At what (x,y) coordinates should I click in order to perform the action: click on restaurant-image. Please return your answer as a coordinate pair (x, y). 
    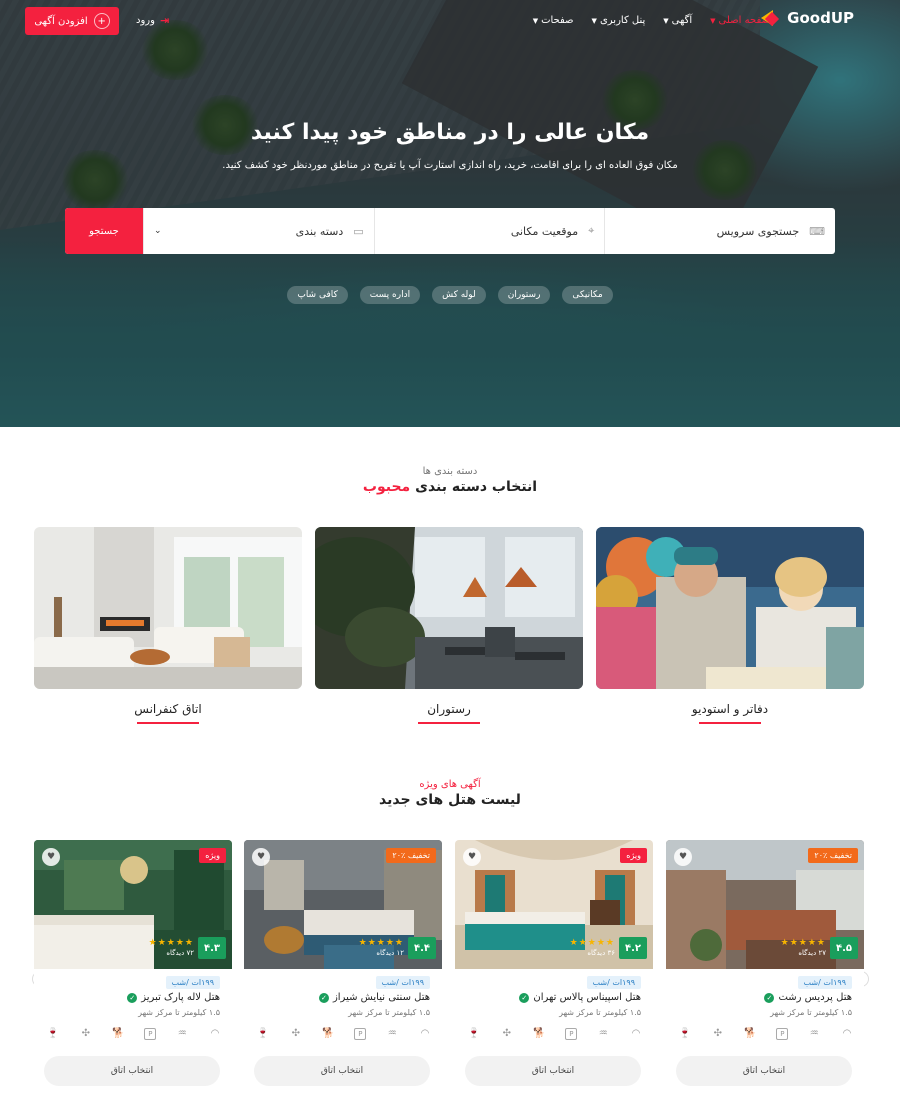
    Looking at the image, I should click on (449, 608).